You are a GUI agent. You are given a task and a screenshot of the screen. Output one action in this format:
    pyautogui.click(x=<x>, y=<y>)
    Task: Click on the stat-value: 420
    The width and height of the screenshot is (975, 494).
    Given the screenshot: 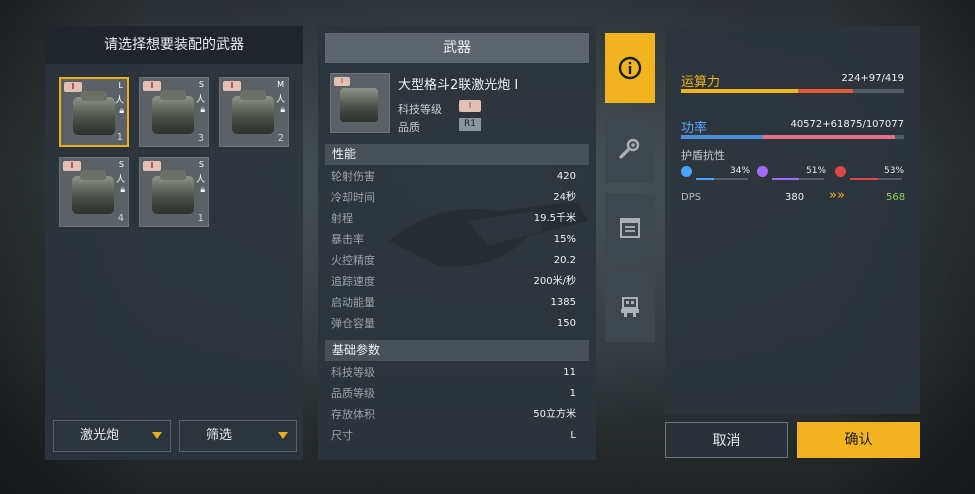 What is the action you would take?
    pyautogui.click(x=566, y=176)
    